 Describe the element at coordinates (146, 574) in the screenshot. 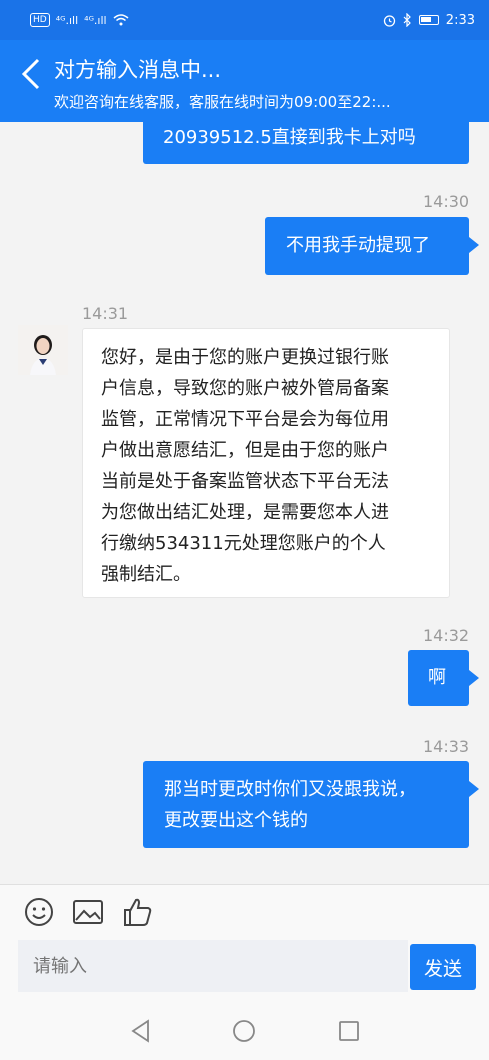

I see `message-line: 强制结汇。` at that location.